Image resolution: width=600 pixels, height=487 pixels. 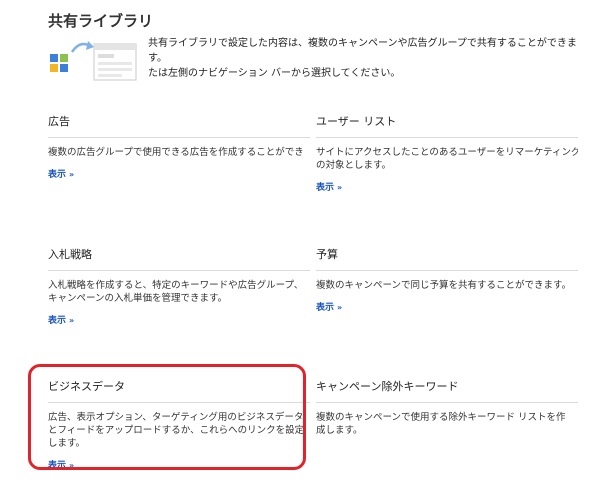 I want to click on view-budgets-link: 表示», so click(x=329, y=306).